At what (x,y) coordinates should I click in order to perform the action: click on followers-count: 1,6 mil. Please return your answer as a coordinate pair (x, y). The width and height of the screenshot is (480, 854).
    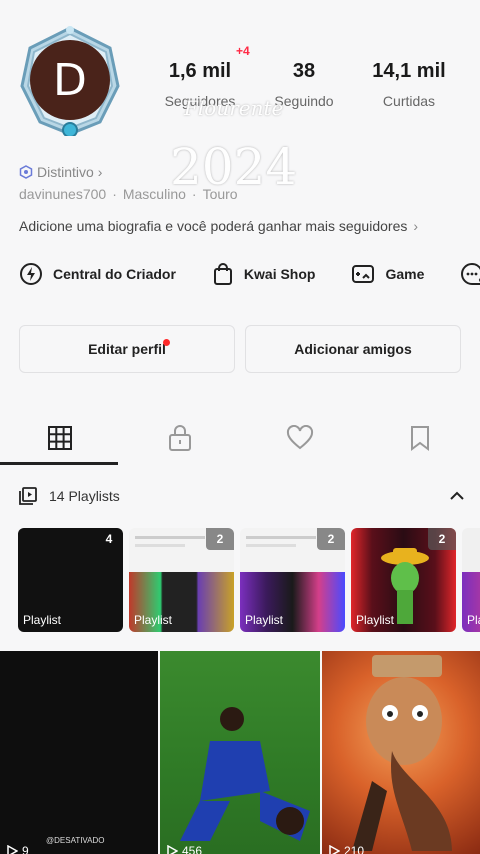
    Looking at the image, I should click on (200, 71).